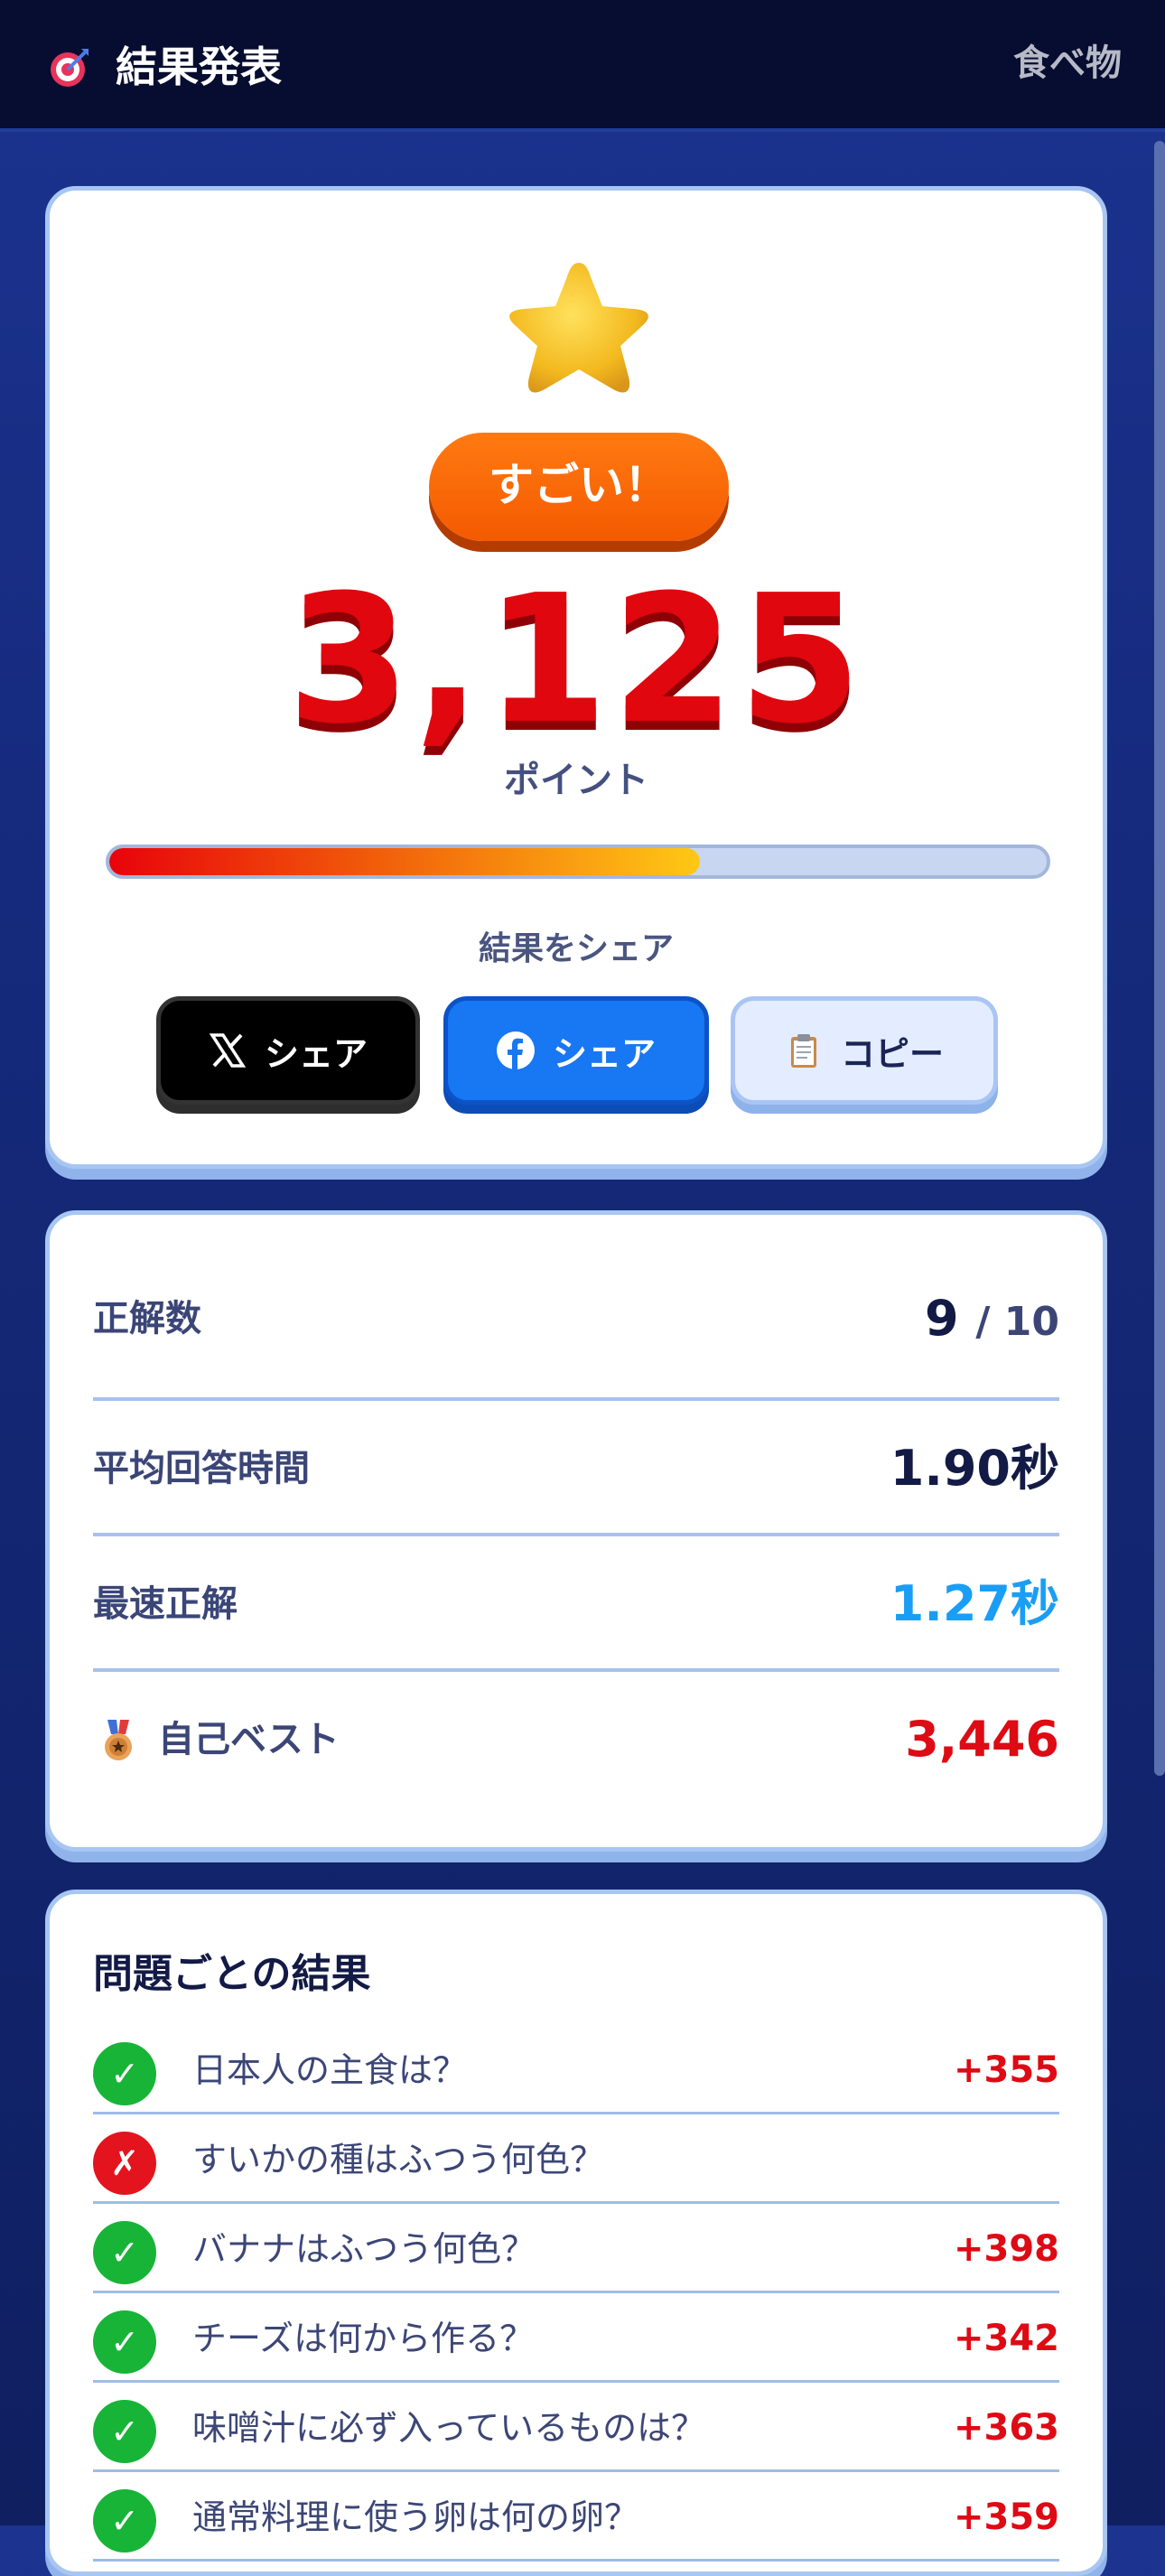  I want to click on stat-correct-total: / 10, so click(1017, 1322).